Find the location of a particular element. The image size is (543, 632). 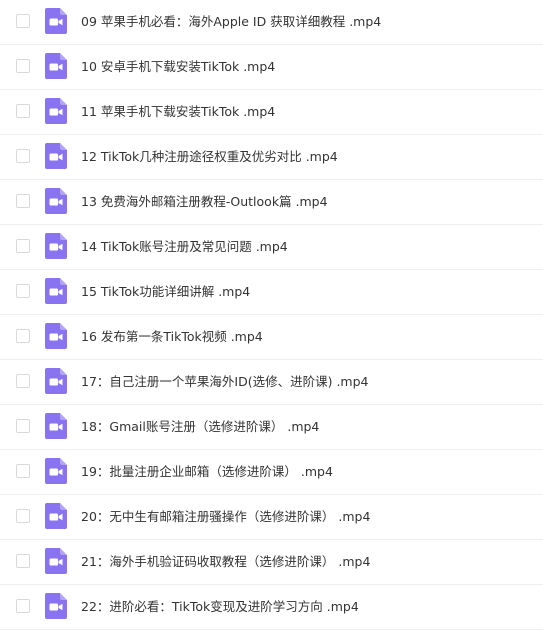

file-row: 12 TikTok几种注册途径权重及优劣对比 .mp4 is located at coordinates (271, 157).